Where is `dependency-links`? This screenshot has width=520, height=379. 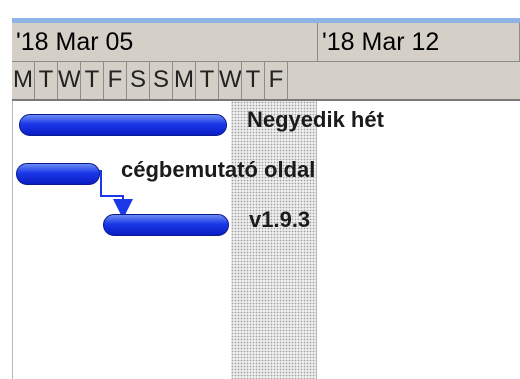 dependency-links is located at coordinates (110, 194).